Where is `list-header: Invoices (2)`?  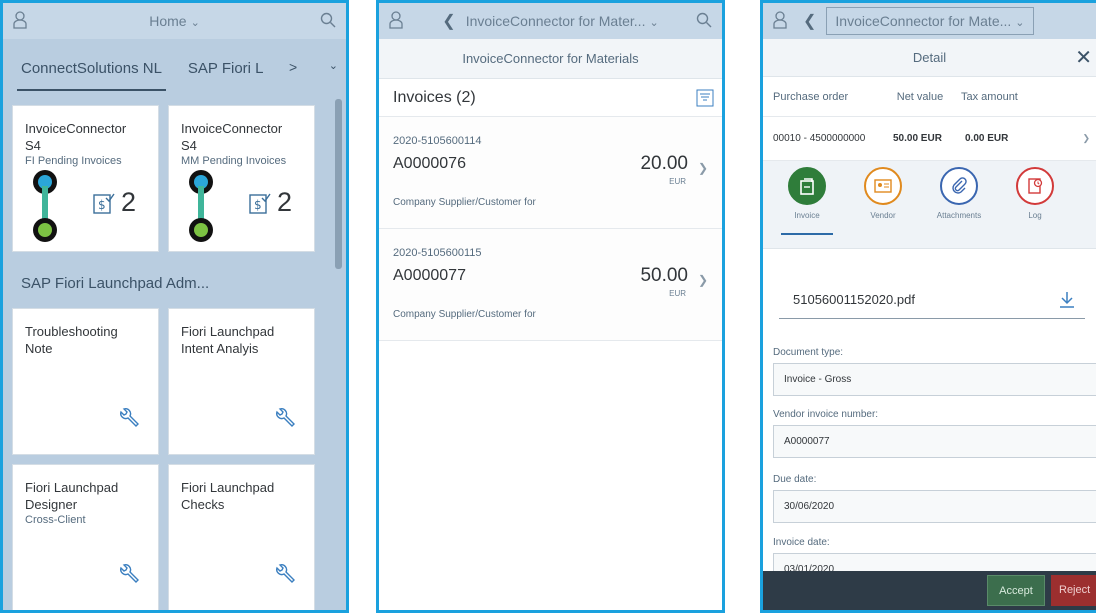 list-header: Invoices (2) is located at coordinates (550, 98).